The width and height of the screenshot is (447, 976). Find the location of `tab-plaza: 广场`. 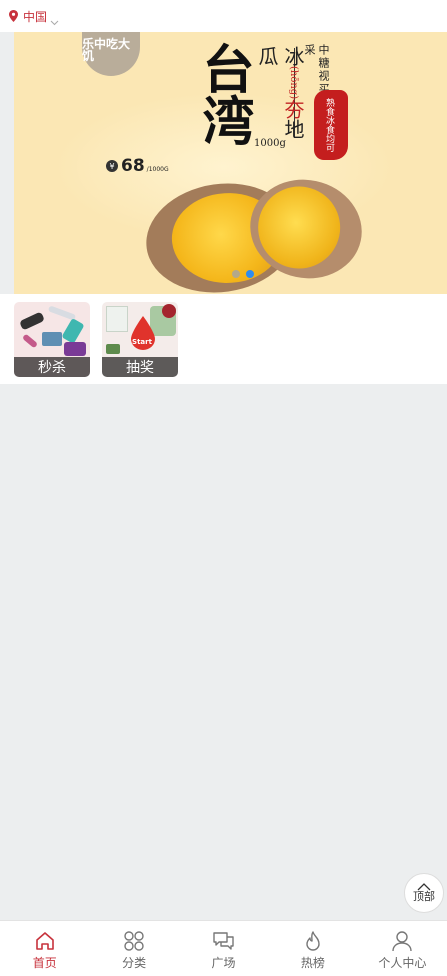

tab-plaza: 广场 is located at coordinates (223, 948).